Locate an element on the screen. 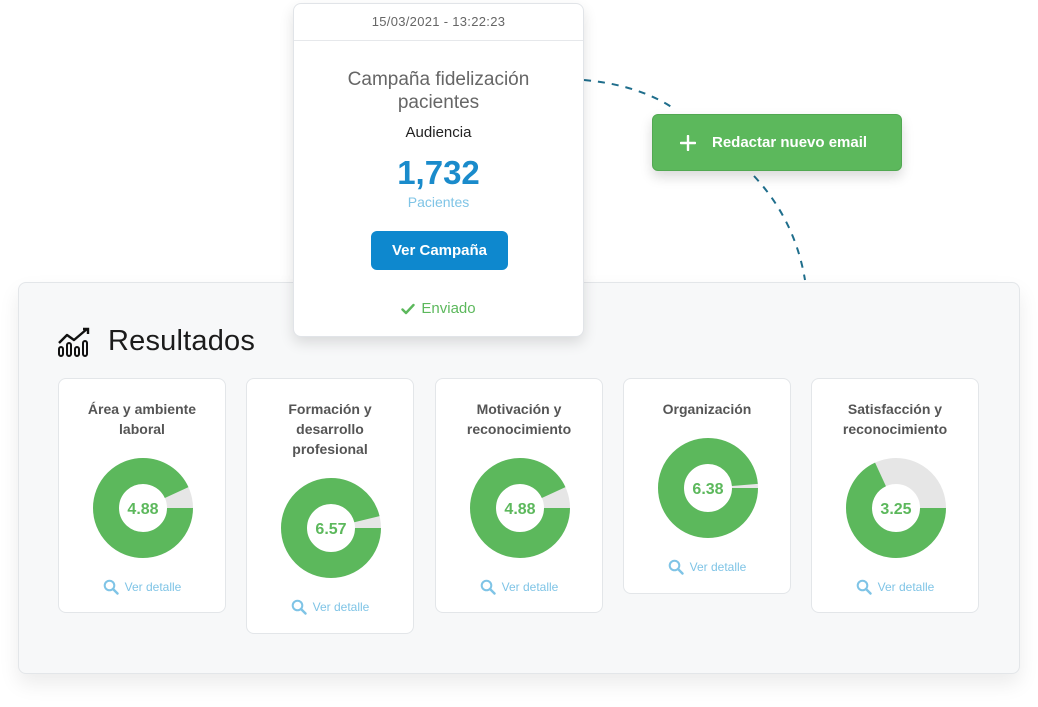 This screenshot has width=1038, height=707. donut-chart: 6.38 is located at coordinates (708, 488).